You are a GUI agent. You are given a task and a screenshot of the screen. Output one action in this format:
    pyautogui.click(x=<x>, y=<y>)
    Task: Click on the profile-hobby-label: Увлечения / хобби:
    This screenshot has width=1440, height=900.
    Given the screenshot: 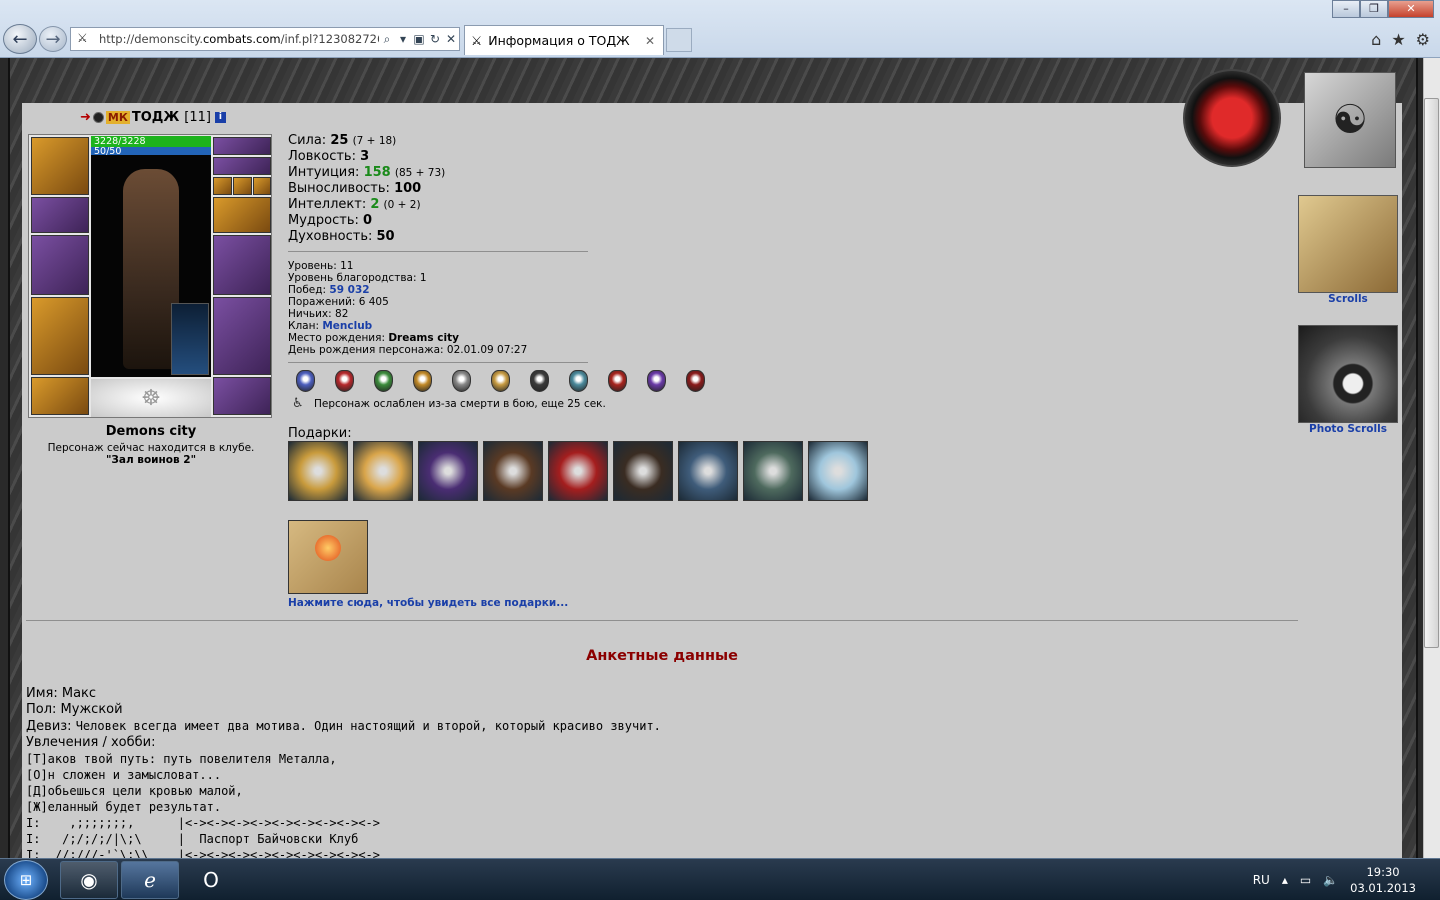 What is the action you would take?
    pyautogui.click(x=91, y=742)
    